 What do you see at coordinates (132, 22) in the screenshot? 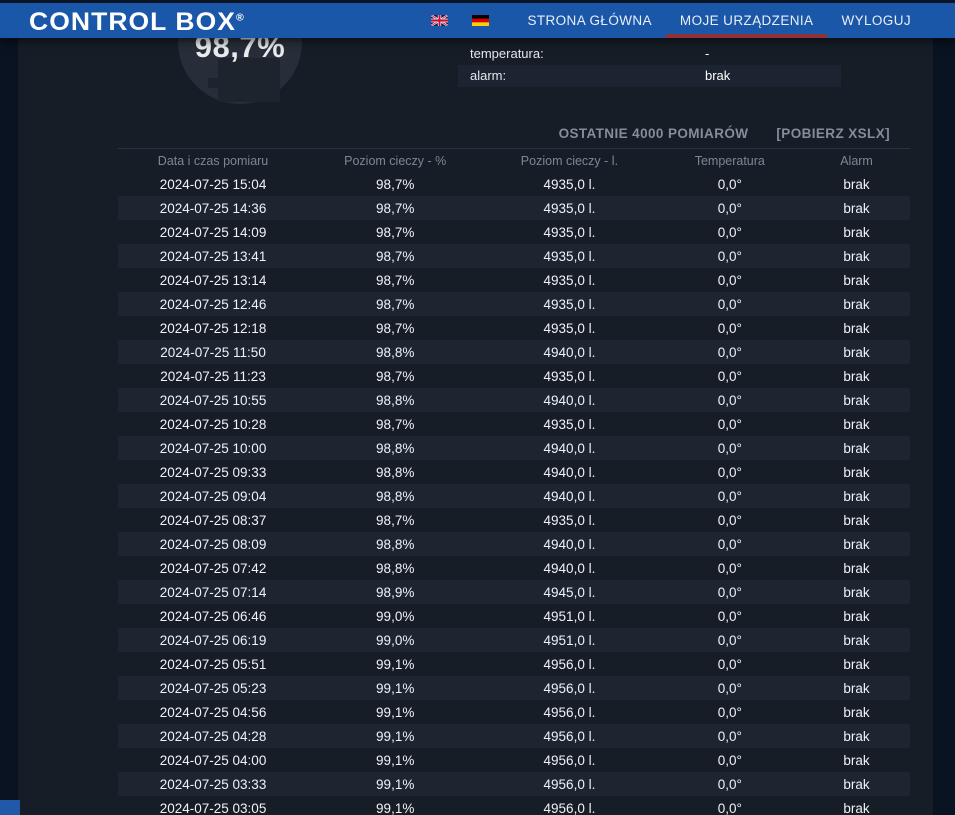
I see `logo-text: CONTROL BOX` at bounding box center [132, 22].